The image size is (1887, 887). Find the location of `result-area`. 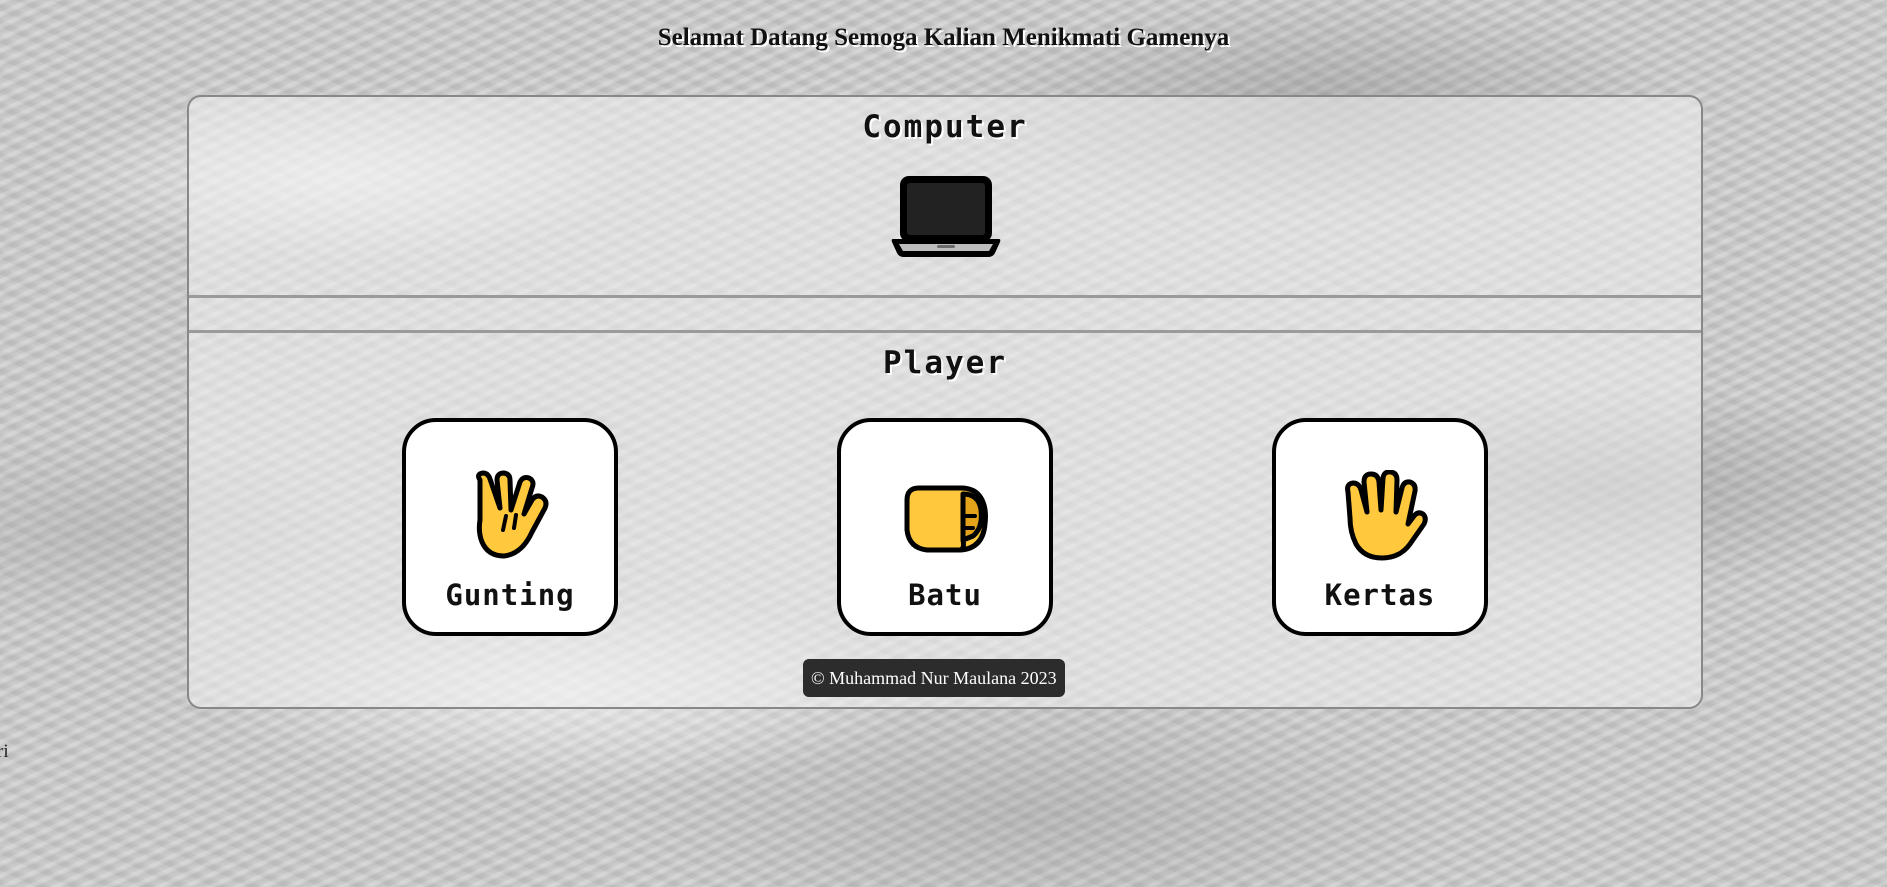

result-area is located at coordinates (945, 314).